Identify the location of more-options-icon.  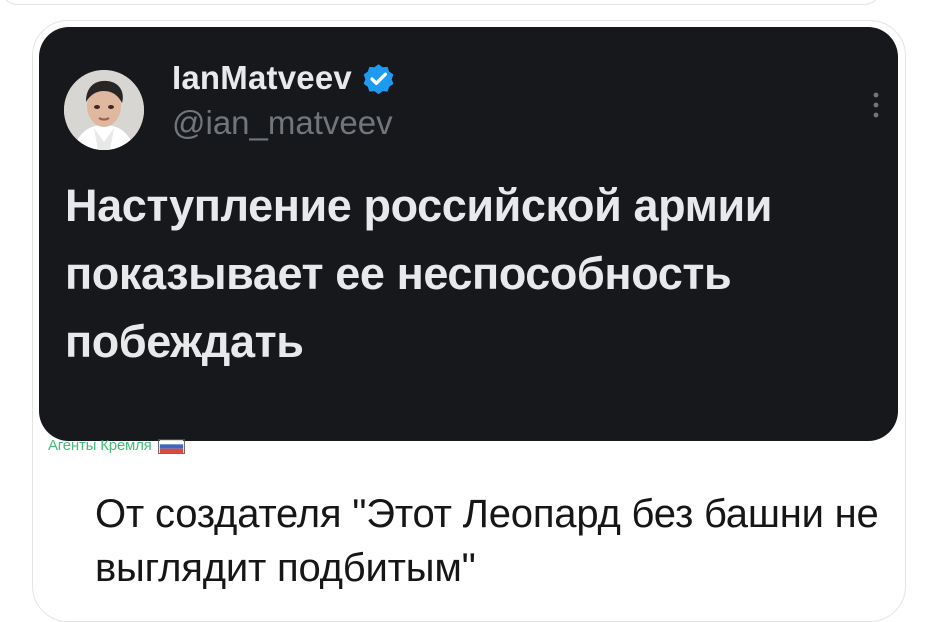
(876, 105).